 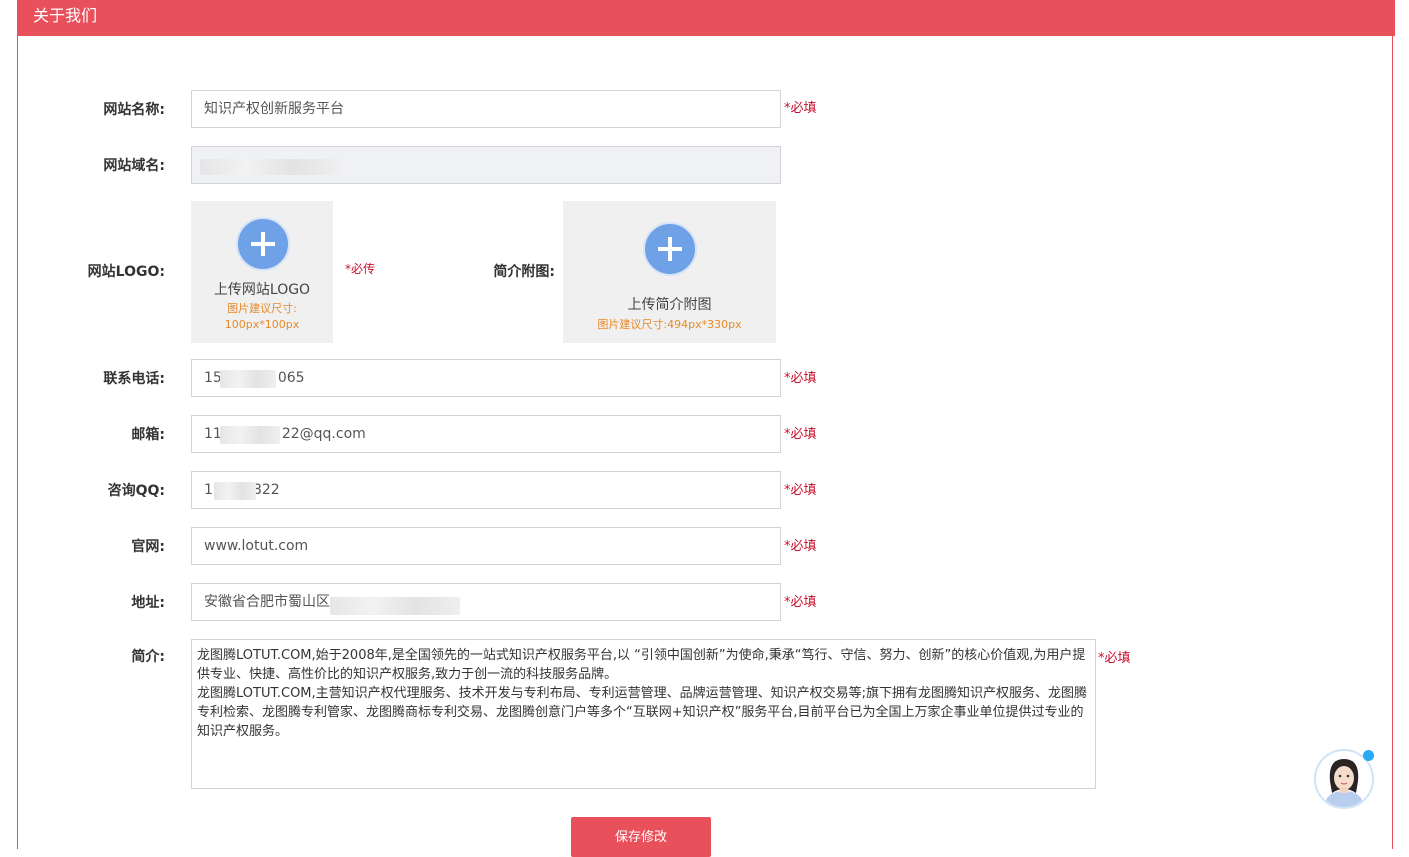 What do you see at coordinates (136, 491) in the screenshot?
I see `qq-label: 咨询QQ:` at bounding box center [136, 491].